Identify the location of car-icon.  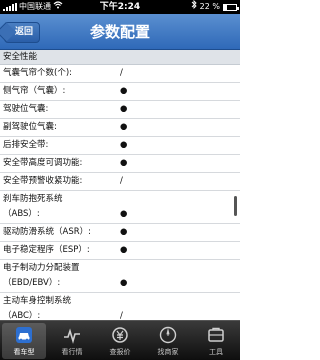
(24, 335).